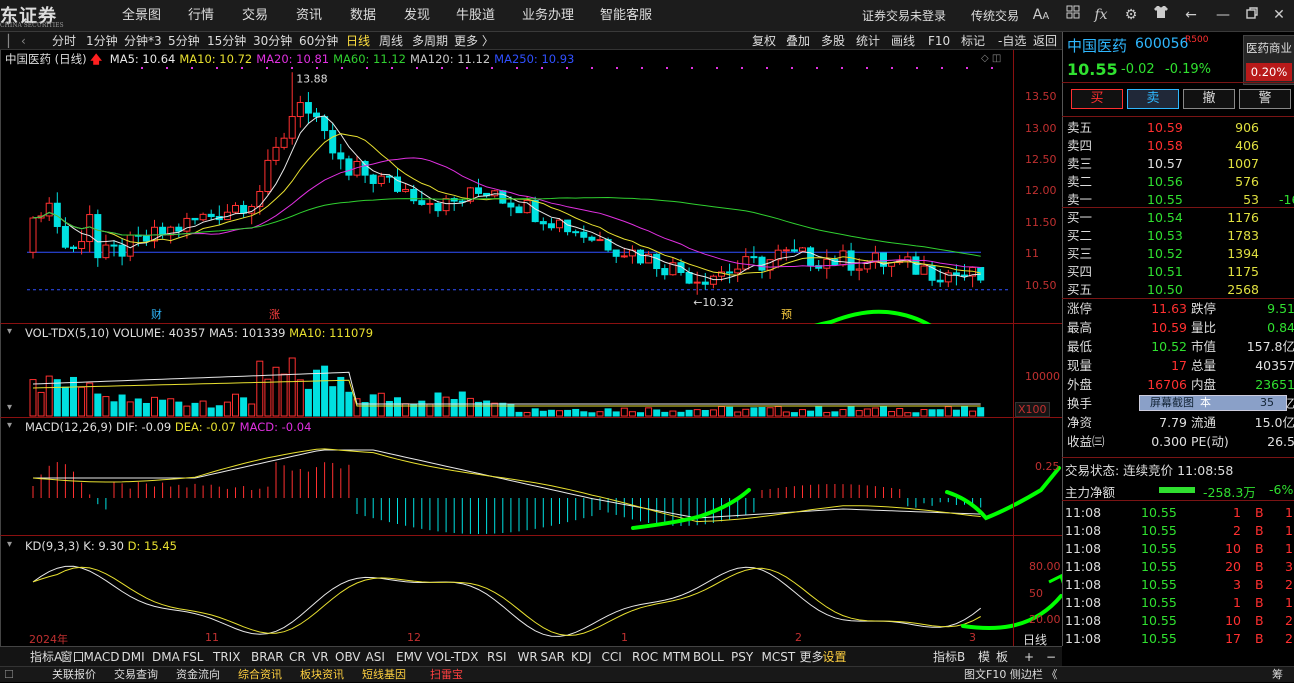 Image resolution: width=1294 pixels, height=683 pixels. I want to click on toolbar-action-button: 多股, so click(833, 41).